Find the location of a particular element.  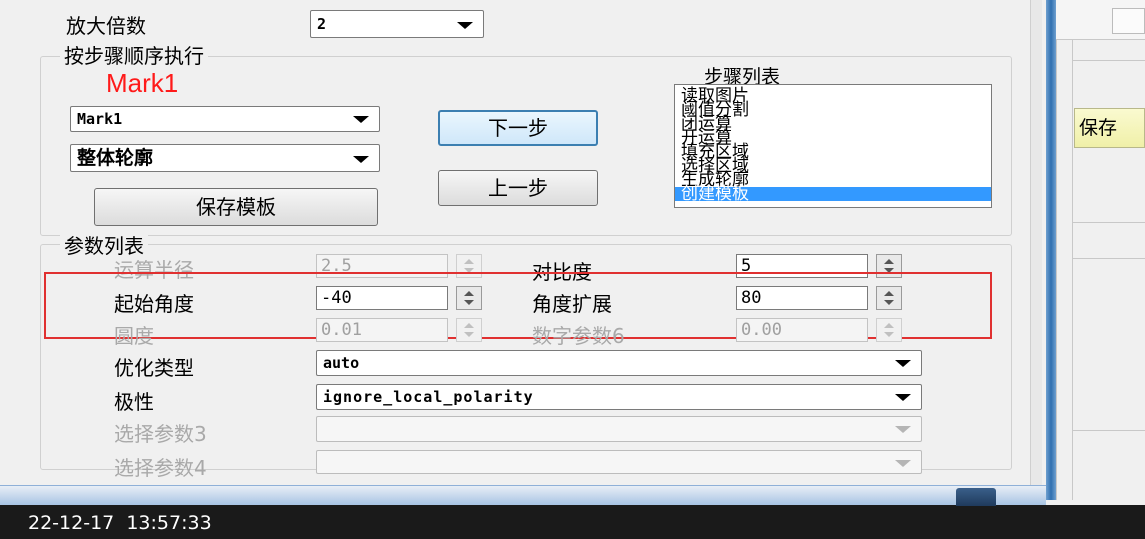

select-param4-label: 选择参数4 is located at coordinates (160, 468).